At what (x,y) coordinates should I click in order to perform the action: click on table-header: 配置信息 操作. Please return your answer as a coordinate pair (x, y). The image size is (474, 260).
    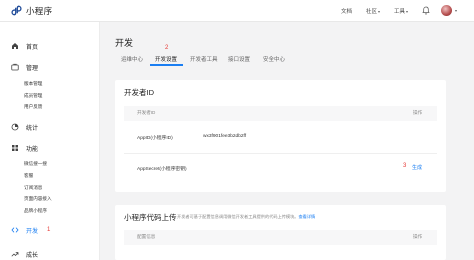
    Looking at the image, I should click on (280, 237).